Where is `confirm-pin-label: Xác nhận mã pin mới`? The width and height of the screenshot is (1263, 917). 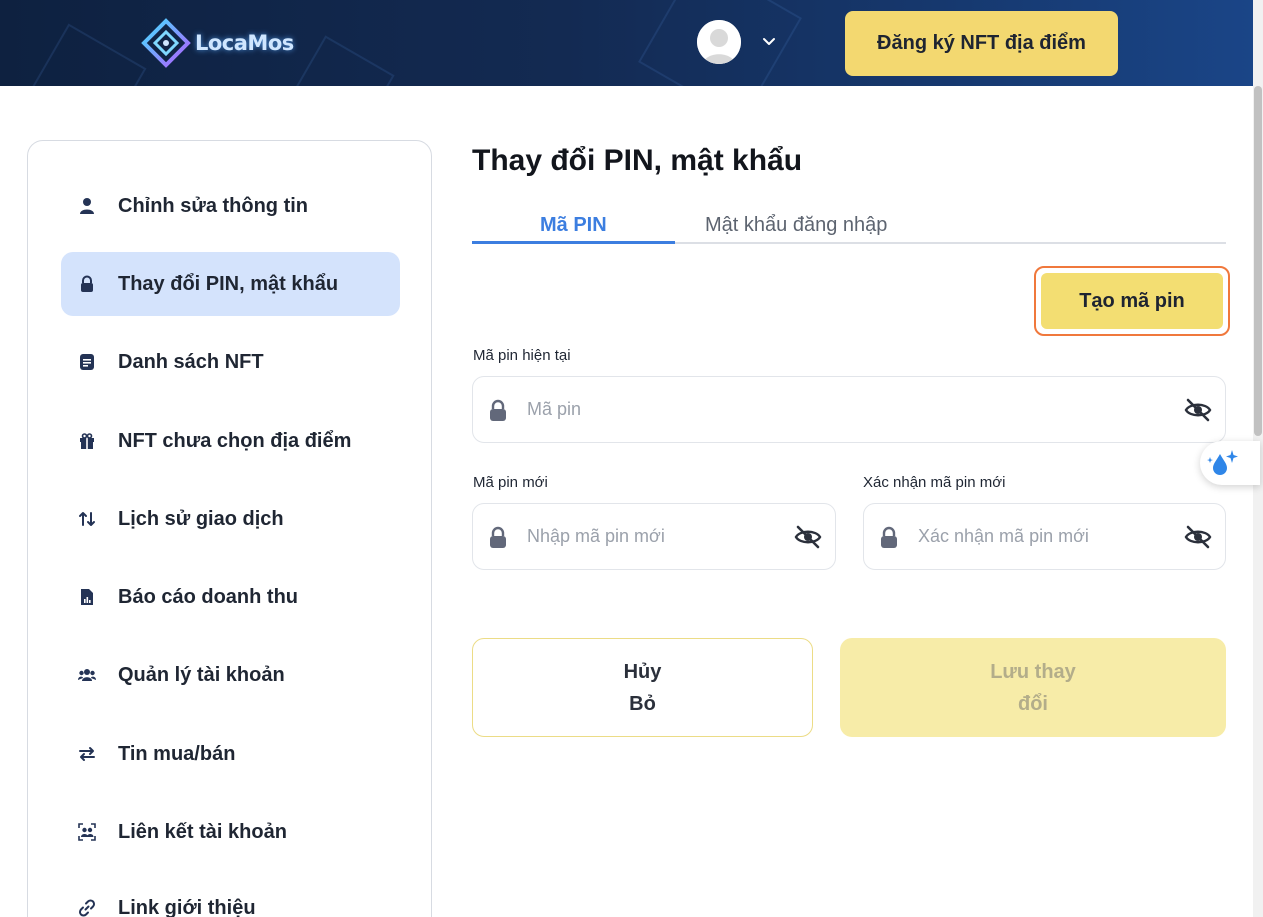 confirm-pin-label: Xác nhận mã pin mới is located at coordinates (934, 482).